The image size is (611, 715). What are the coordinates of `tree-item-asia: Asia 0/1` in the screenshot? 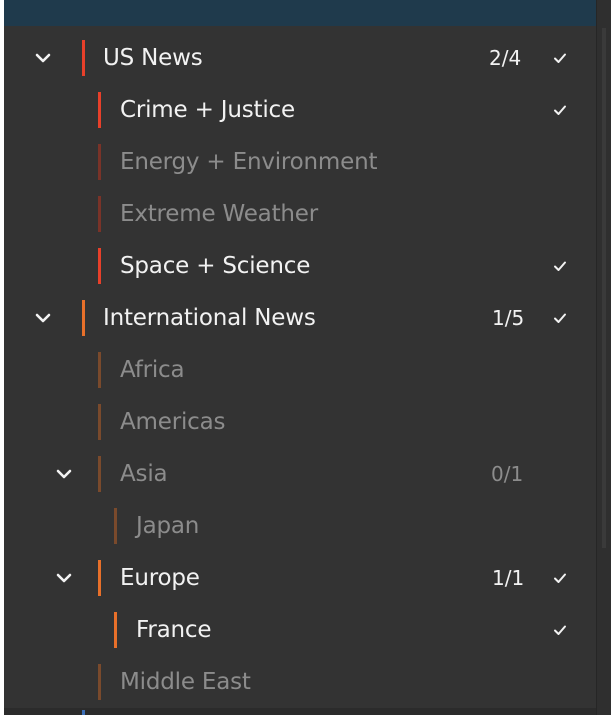 It's located at (300, 474).